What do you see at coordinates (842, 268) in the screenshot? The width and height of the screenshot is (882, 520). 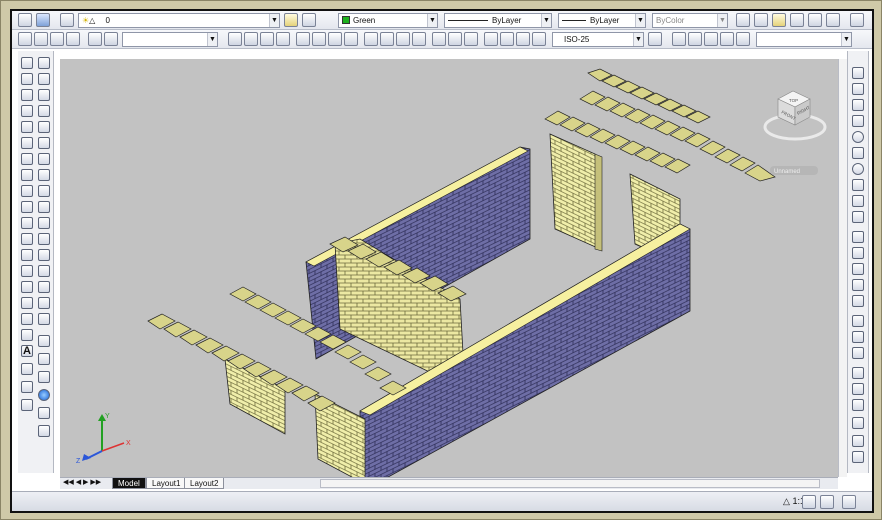 I see `vertical-scrollbar` at bounding box center [842, 268].